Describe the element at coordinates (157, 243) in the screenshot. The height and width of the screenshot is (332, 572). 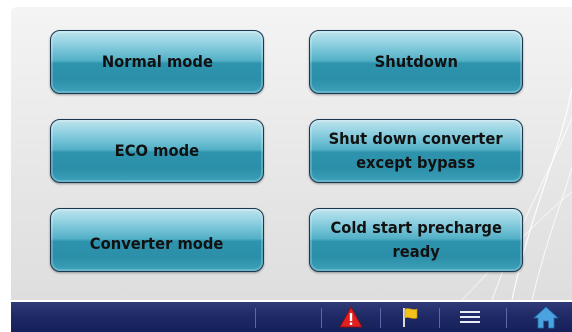
I see `converter-mode-label: Converter mode` at that location.